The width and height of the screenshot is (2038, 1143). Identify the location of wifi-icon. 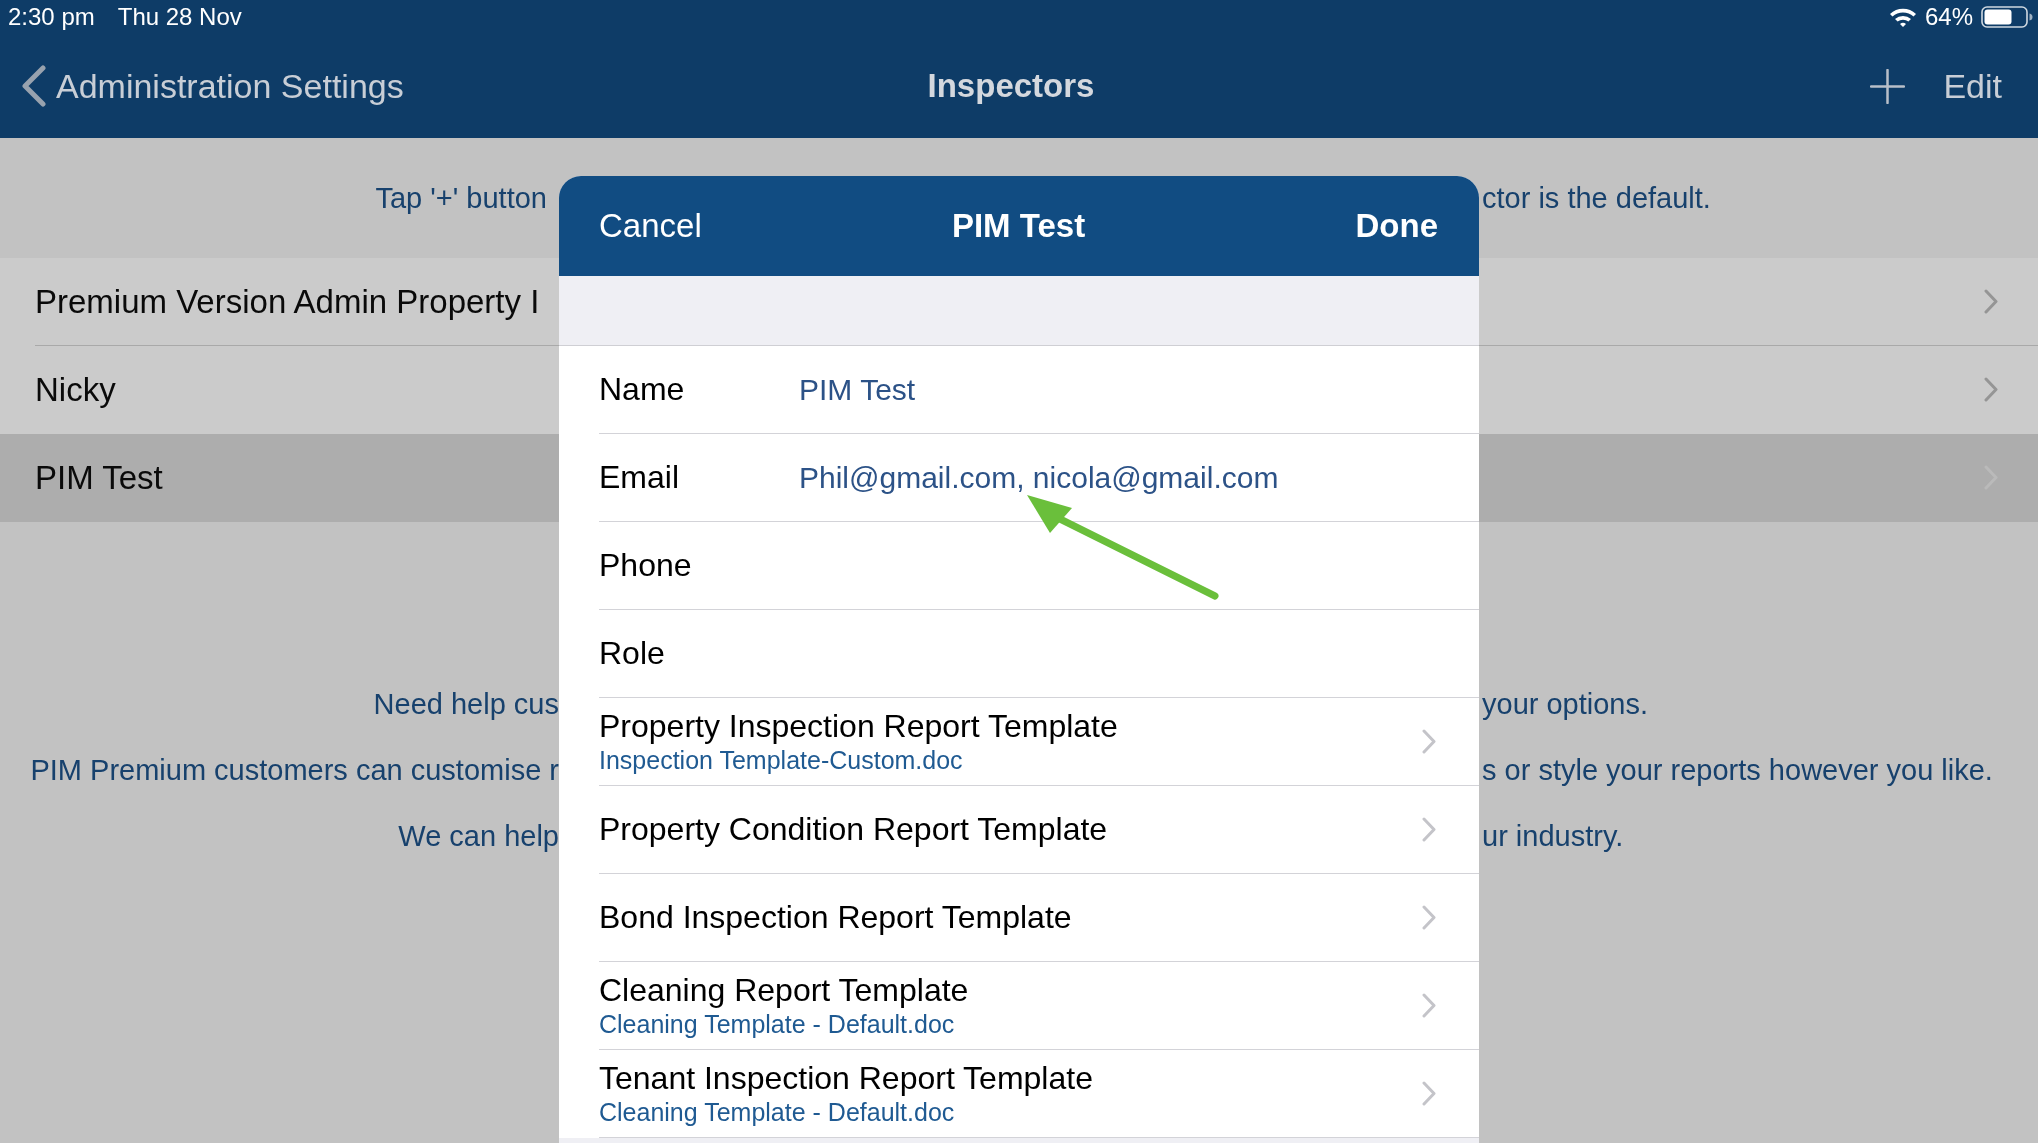
(1902, 17).